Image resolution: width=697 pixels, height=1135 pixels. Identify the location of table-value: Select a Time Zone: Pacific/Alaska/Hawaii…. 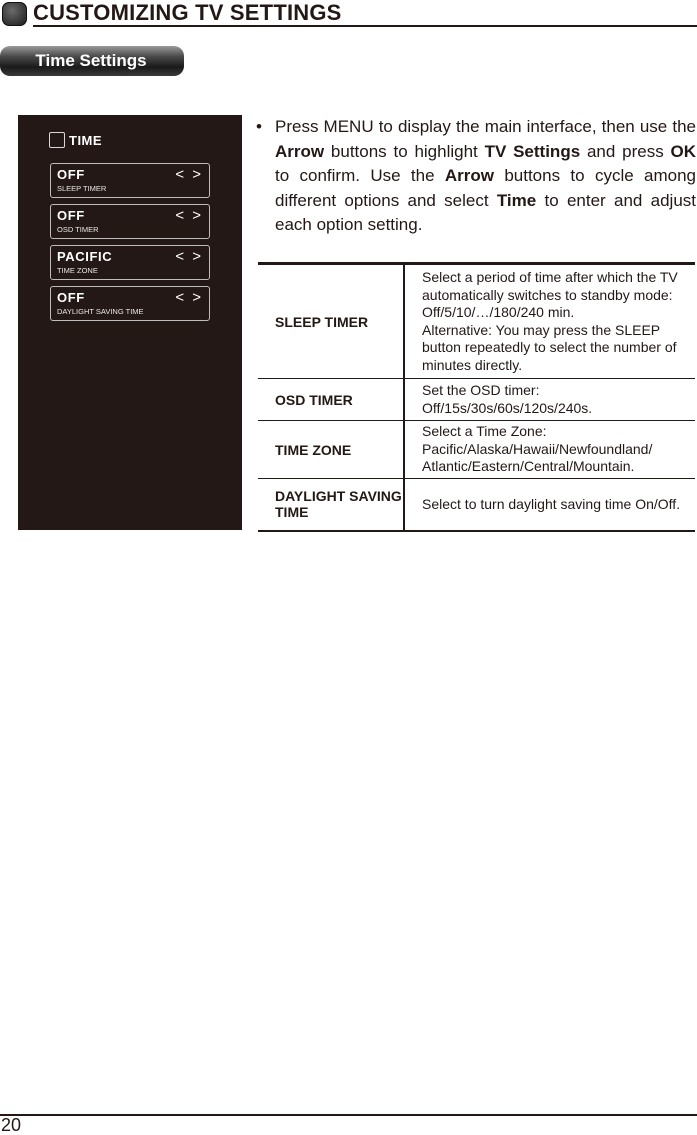
(549, 450).